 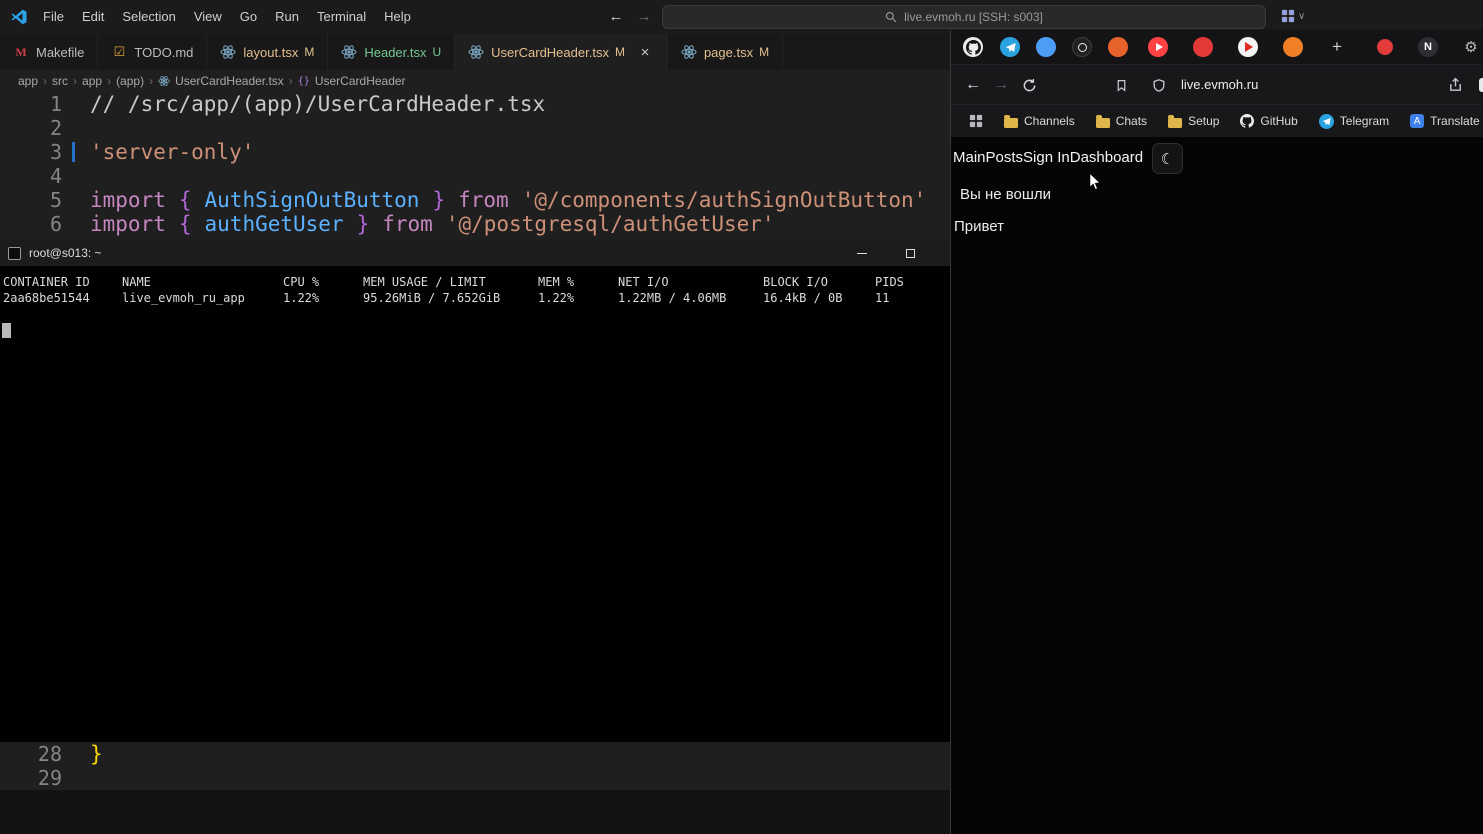 I want to click on code-string: '@/postgresql/authGetUser', so click(x=610, y=224).